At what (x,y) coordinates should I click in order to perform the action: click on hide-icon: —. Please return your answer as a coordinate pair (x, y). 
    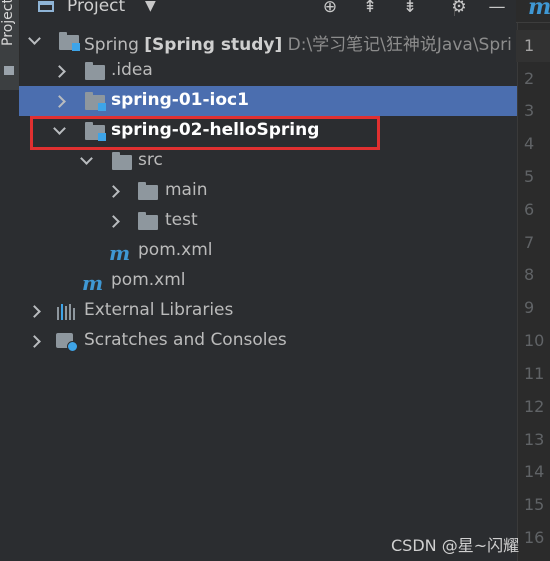
    Looking at the image, I should click on (497, 9).